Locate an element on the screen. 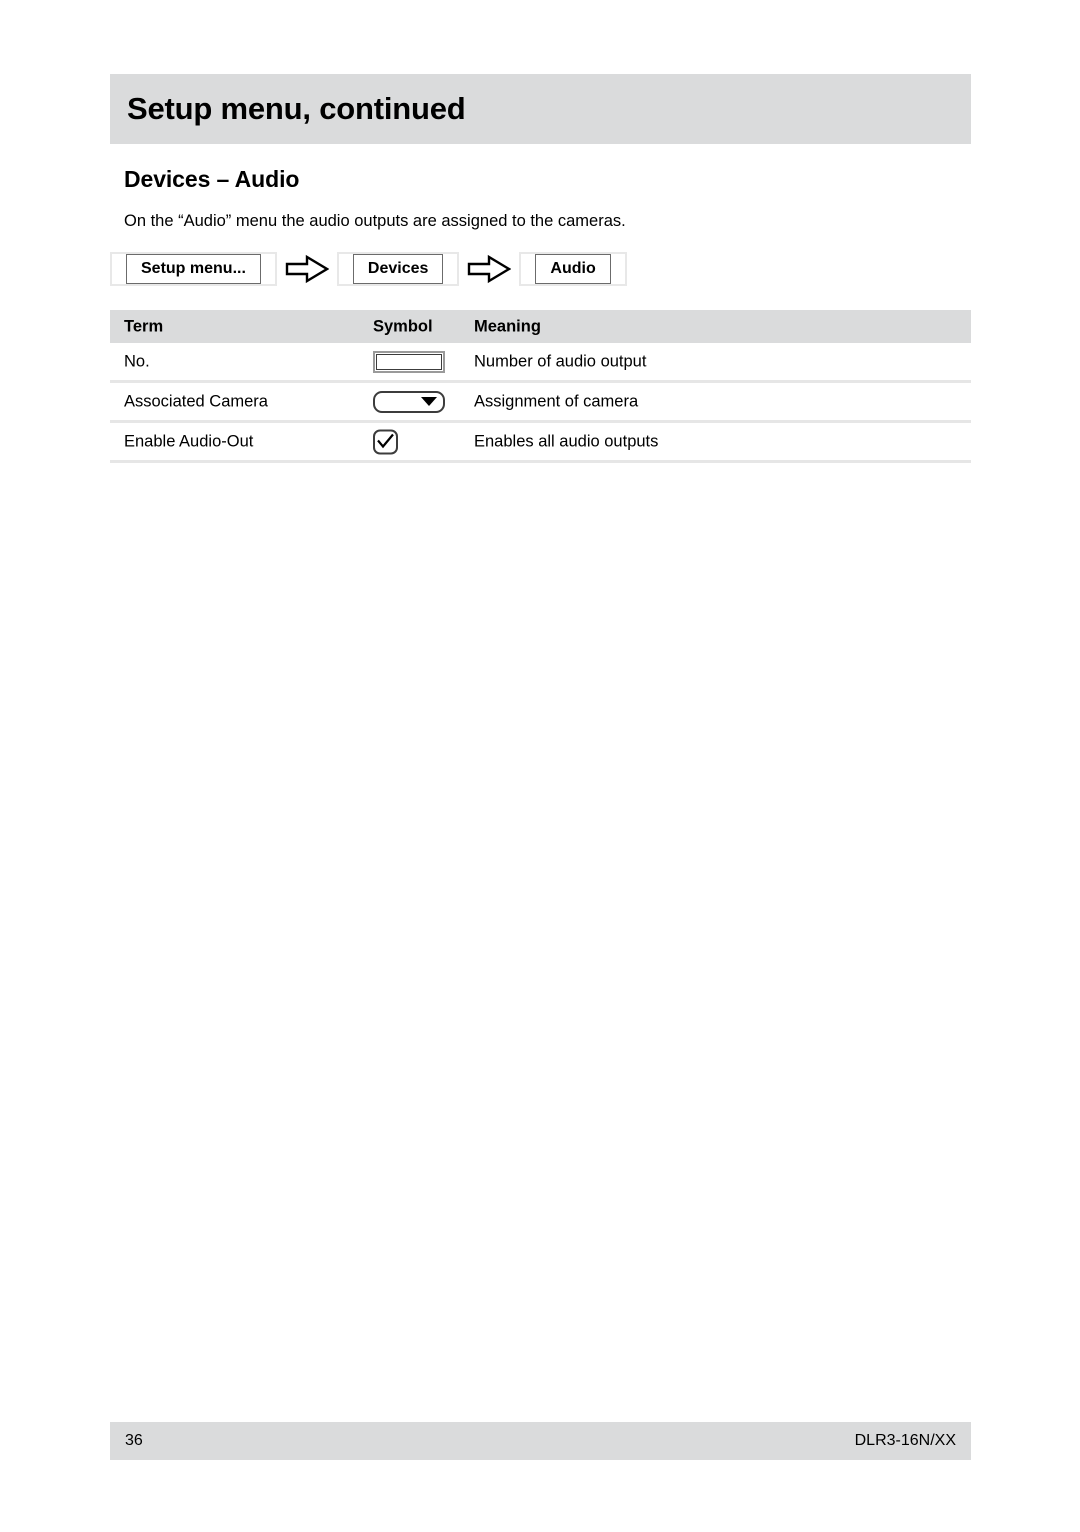 The image size is (1080, 1532). check-mark-icon is located at coordinates (385, 440).